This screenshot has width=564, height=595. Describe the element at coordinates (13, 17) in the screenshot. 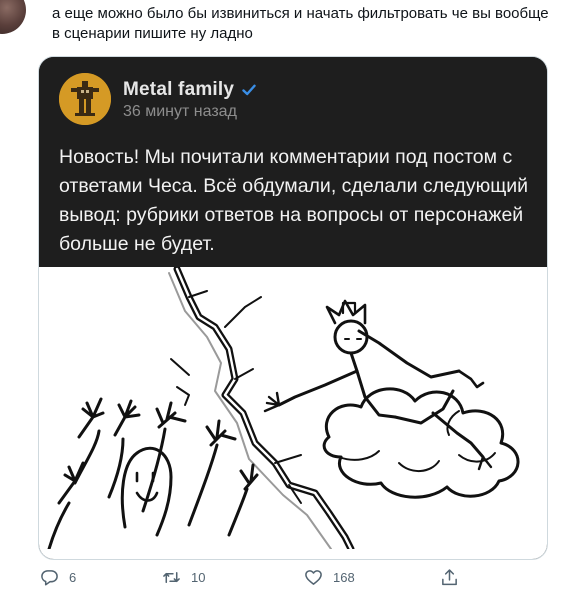

I see `user-avatar` at that location.